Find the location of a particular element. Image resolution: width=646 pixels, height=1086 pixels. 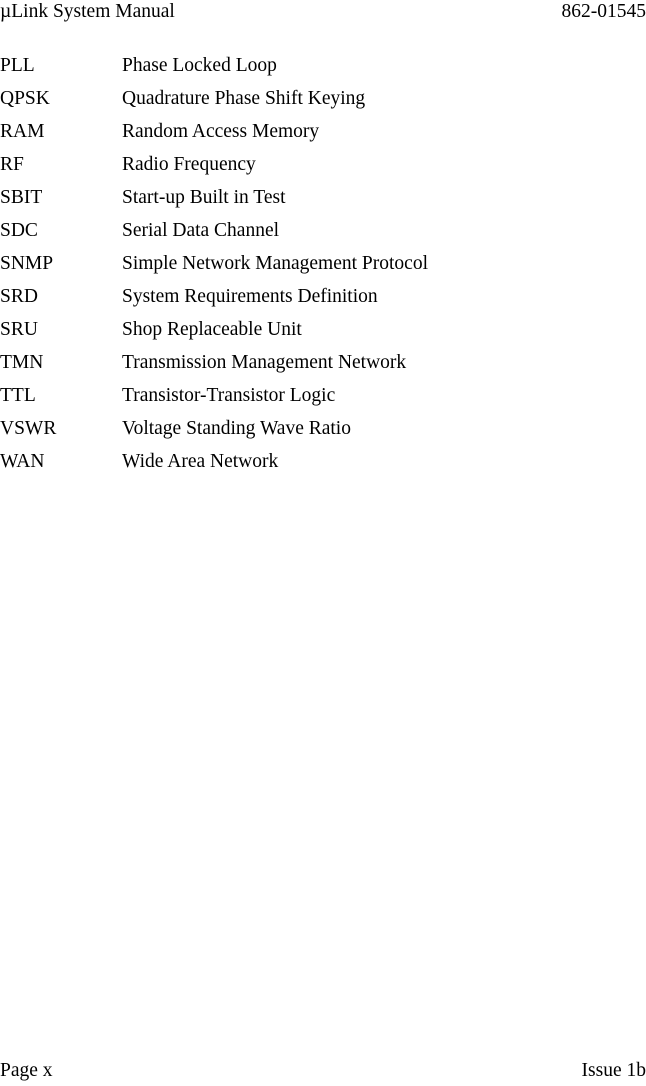

abbreviation-term: RF is located at coordinates (12, 164).